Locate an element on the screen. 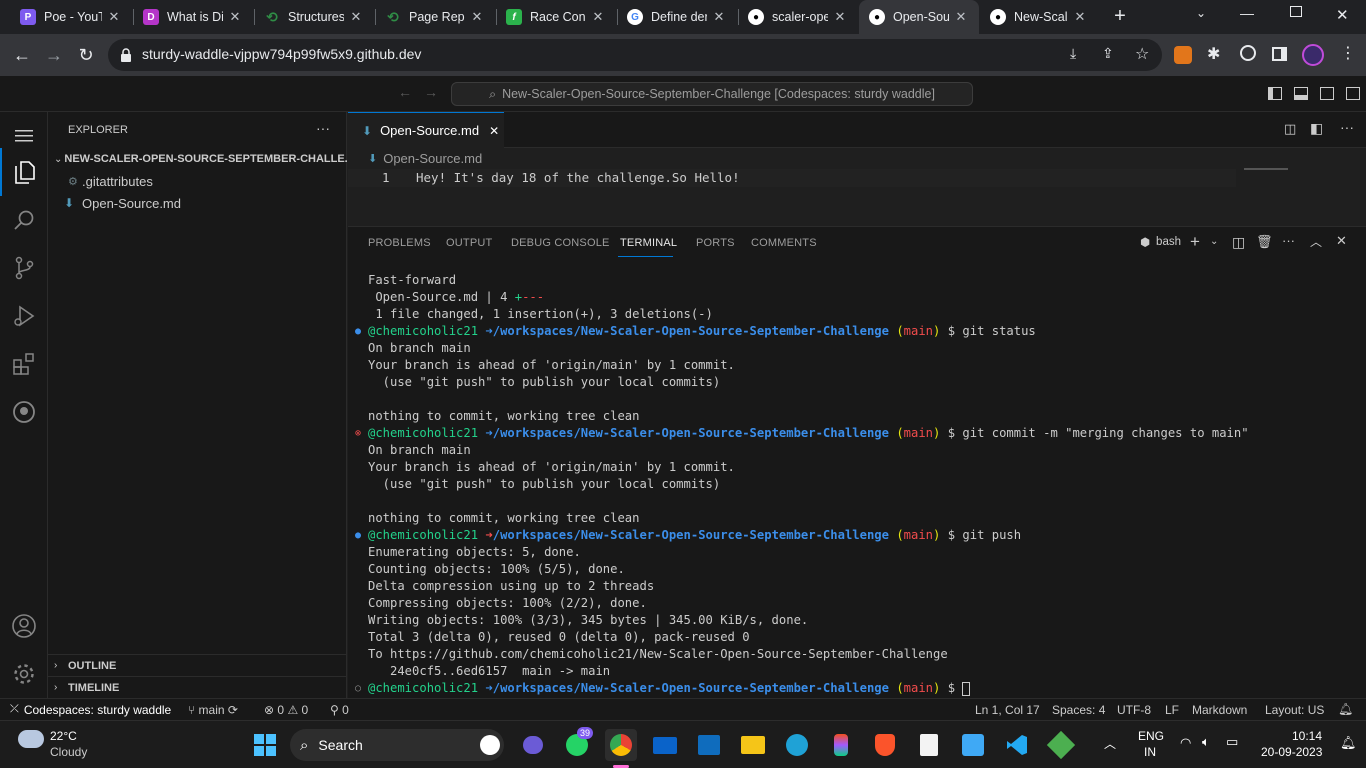  chevron-up-icon: ︿ is located at coordinates (1110, 743).